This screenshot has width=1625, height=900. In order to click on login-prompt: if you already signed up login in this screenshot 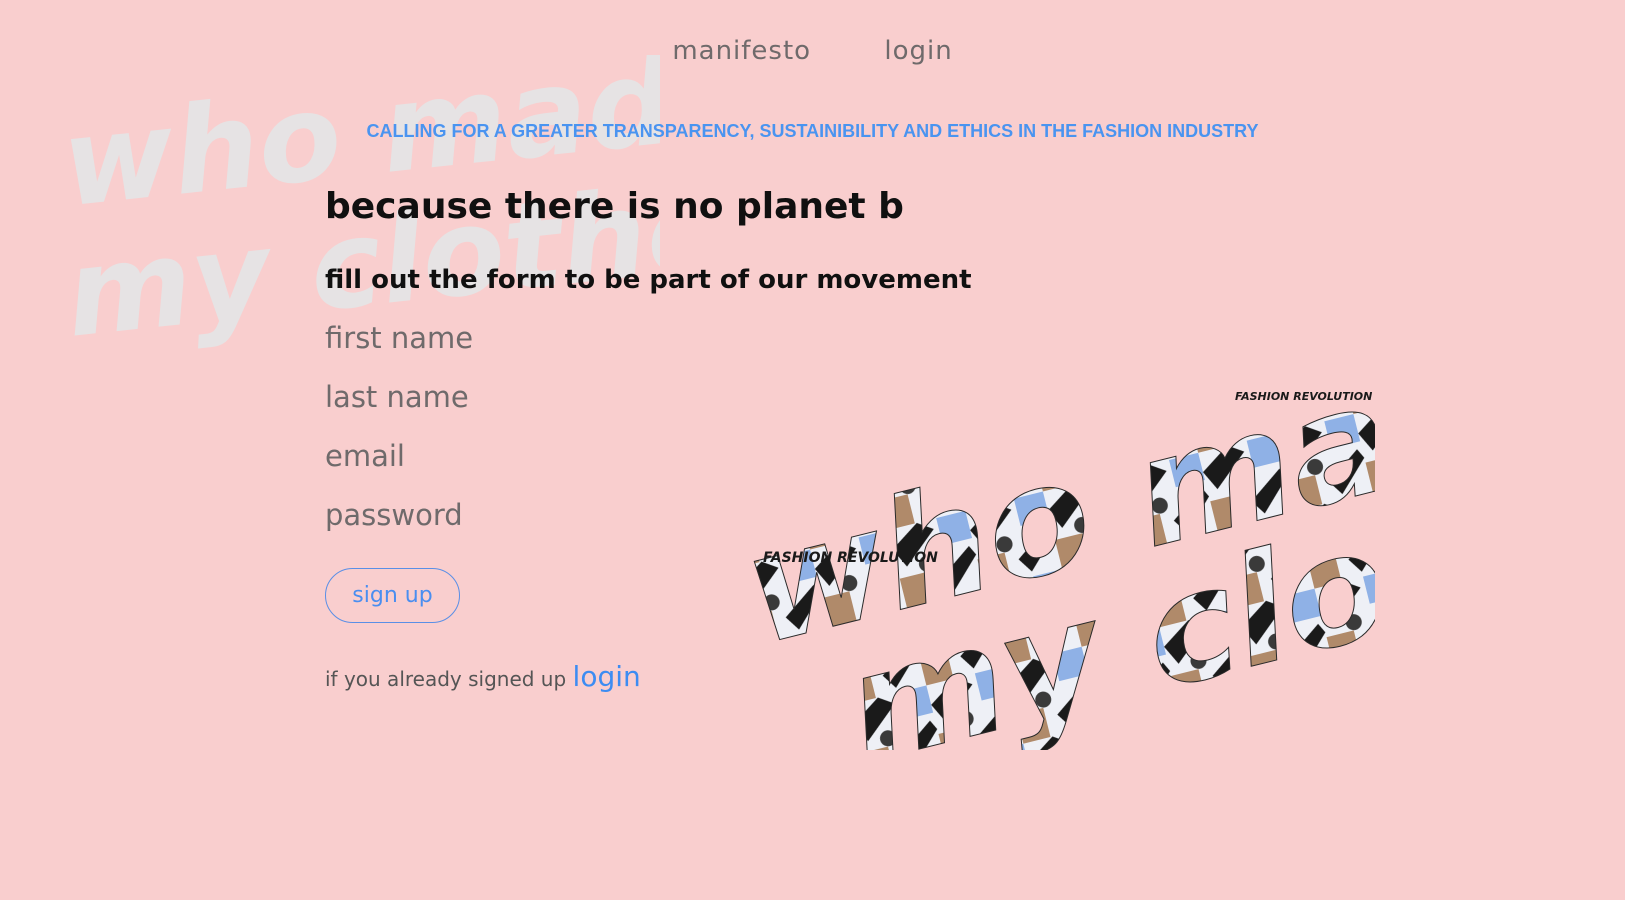, I will do `click(483, 676)`.